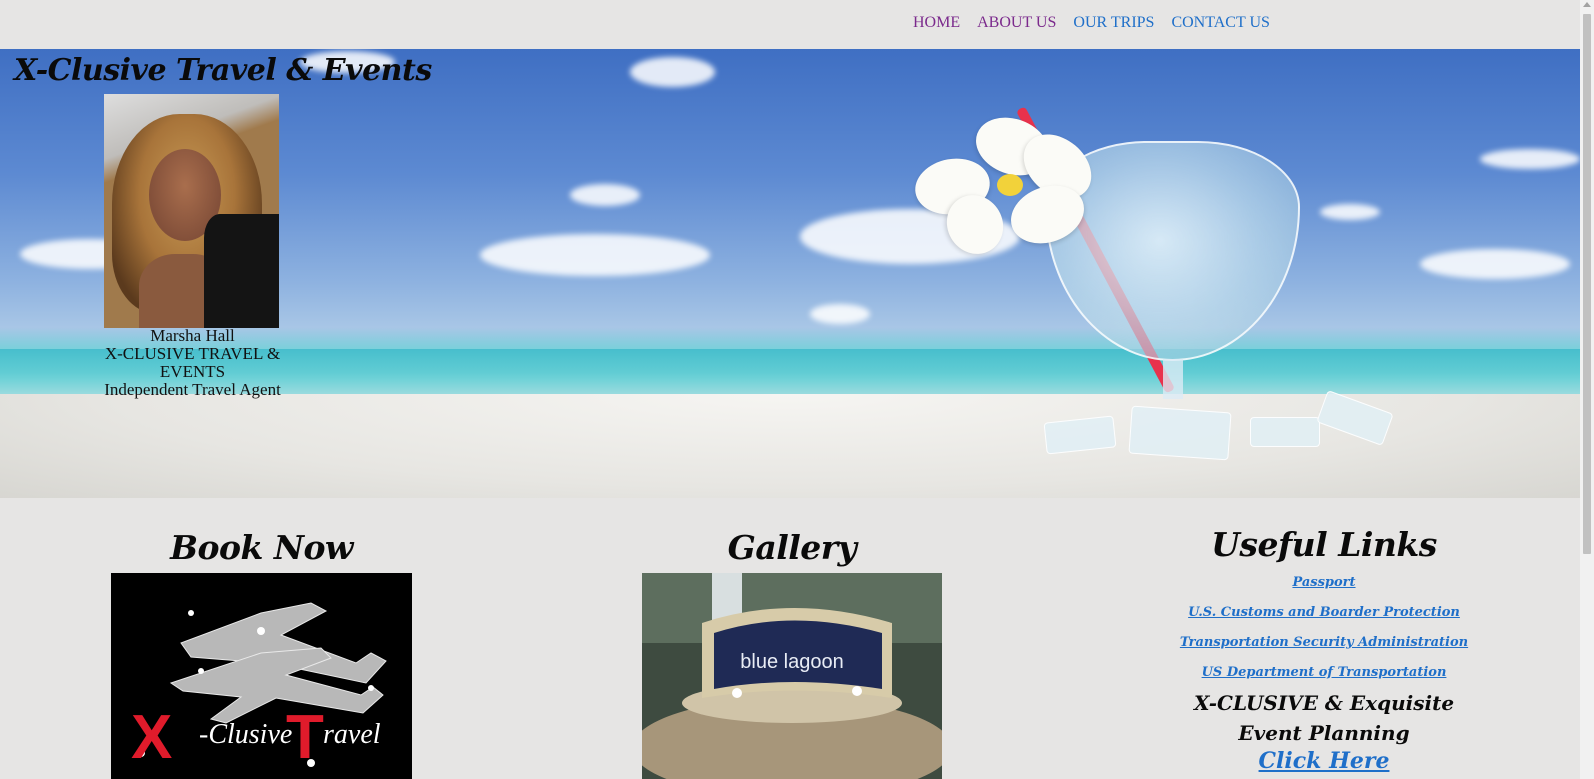 This screenshot has height=779, width=1594. Describe the element at coordinates (1113, 23) in the screenshot. I see `nav-our-trips: OUR TRIPS` at that location.